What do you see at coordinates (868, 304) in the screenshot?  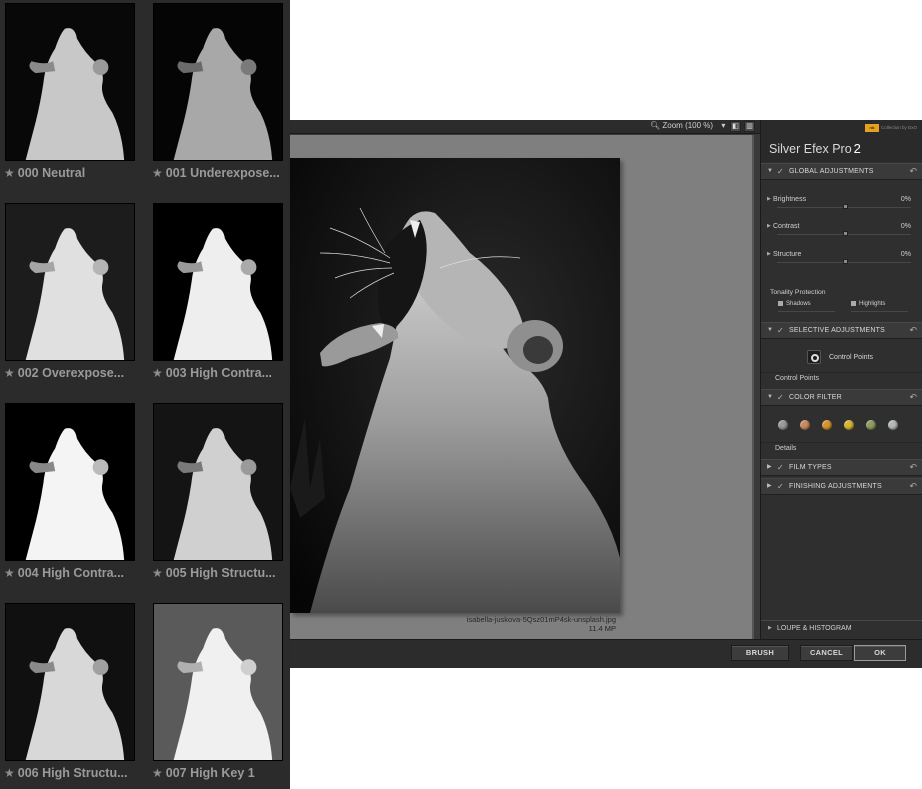 I see `highlights-control: Highlights` at bounding box center [868, 304].